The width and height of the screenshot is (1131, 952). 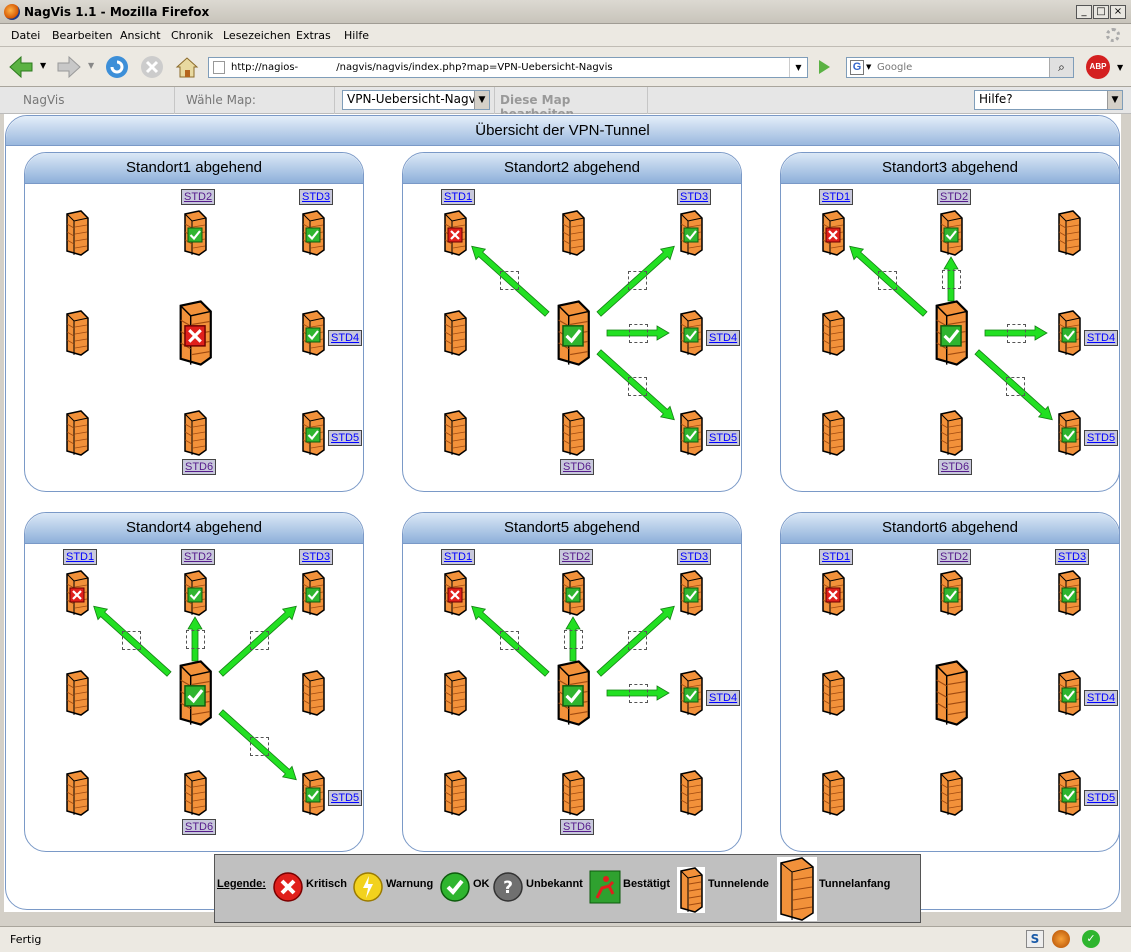 I want to click on skype-icon: S, so click(x=1035, y=939).